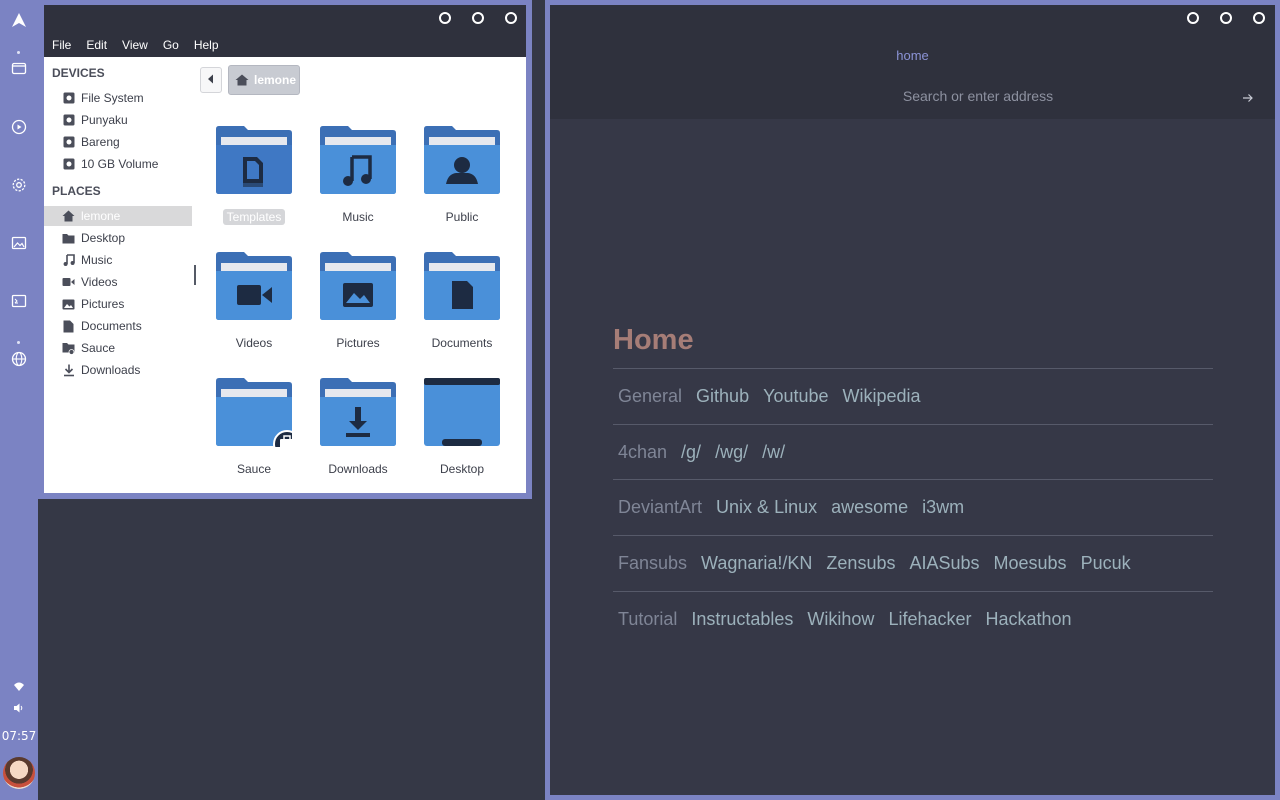 The height and width of the screenshot is (800, 1280). Describe the element at coordinates (462, 432) in the screenshot. I see `folder-desktop: Desktop` at that location.